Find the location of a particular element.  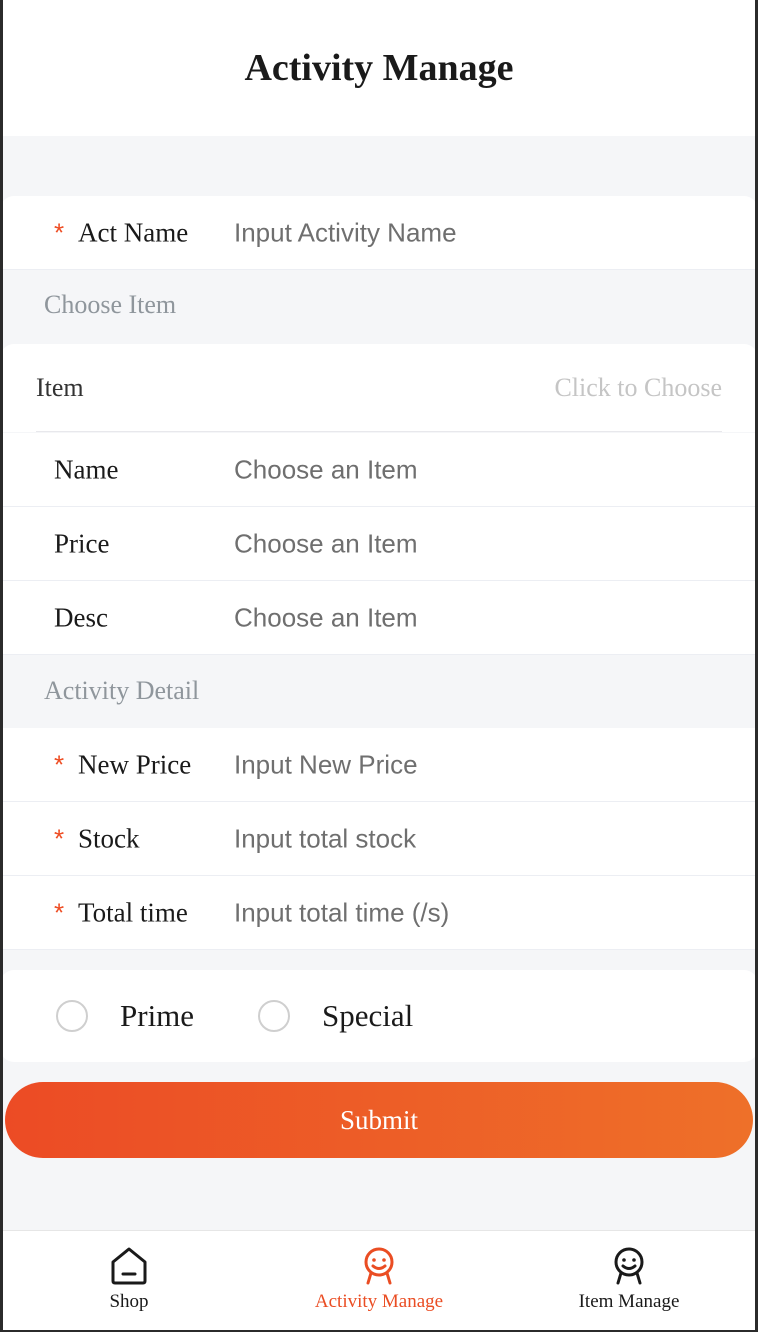

item-divider is located at coordinates (379, 431).